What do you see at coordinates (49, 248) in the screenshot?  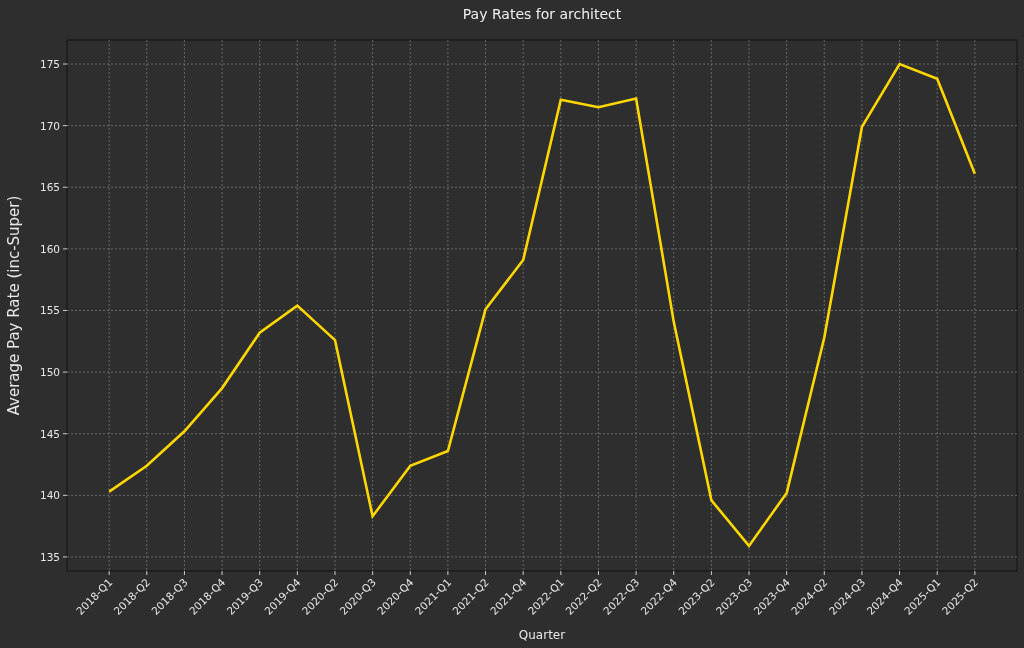 I see `y-tick-label: 160` at bounding box center [49, 248].